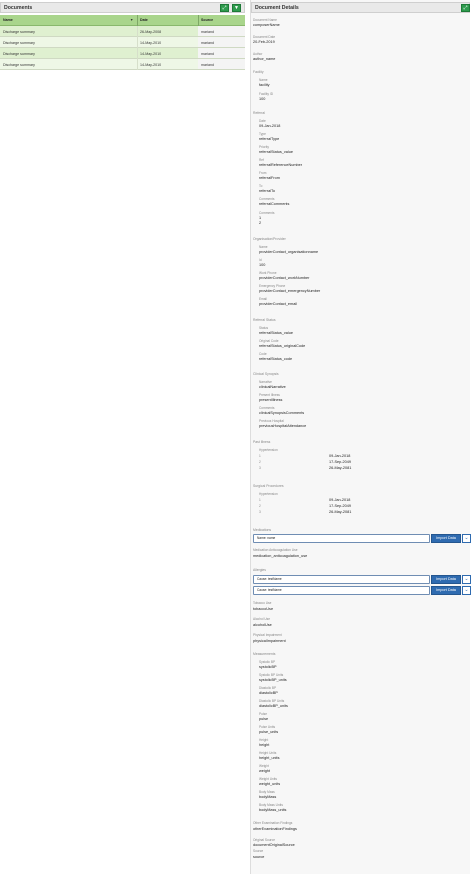  What do you see at coordinates (269, 139) in the screenshot?
I see `referral-type-value: referralType` at bounding box center [269, 139].